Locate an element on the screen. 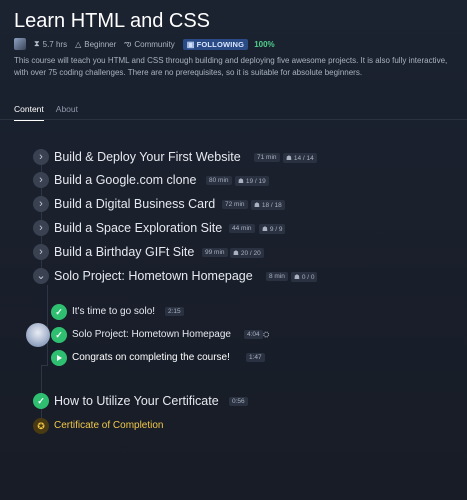  section-progress: 9 / 9 is located at coordinates (276, 229).